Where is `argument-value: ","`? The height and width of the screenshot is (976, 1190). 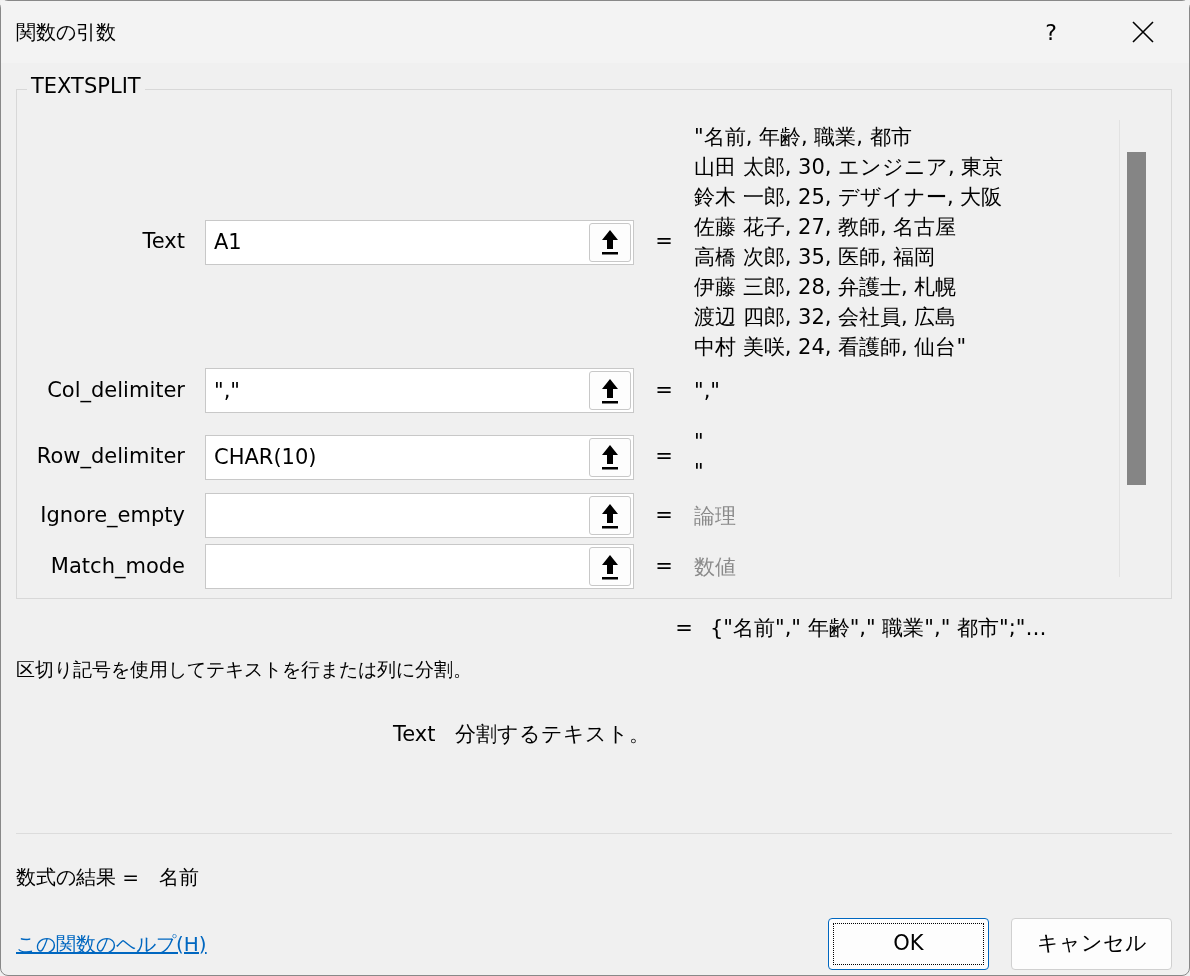 argument-value: "," is located at coordinates (707, 391).